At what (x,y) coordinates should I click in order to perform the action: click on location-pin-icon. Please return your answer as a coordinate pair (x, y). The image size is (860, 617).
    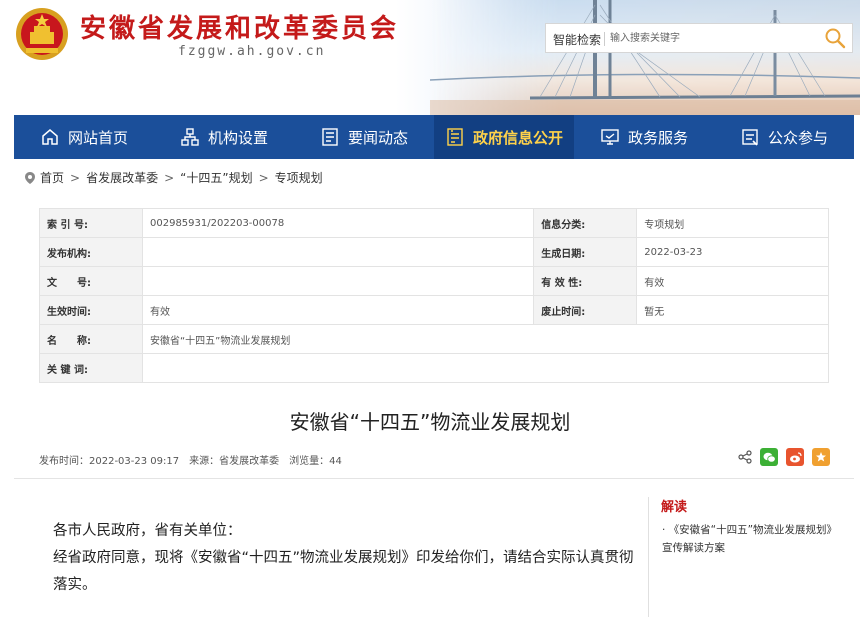
    Looking at the image, I should click on (30, 177).